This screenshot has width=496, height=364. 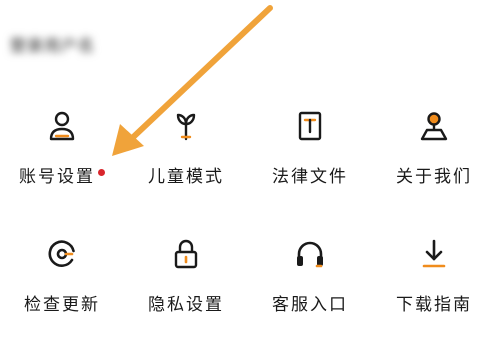 What do you see at coordinates (434, 126) in the screenshot?
I see `location-pin-icon` at bounding box center [434, 126].